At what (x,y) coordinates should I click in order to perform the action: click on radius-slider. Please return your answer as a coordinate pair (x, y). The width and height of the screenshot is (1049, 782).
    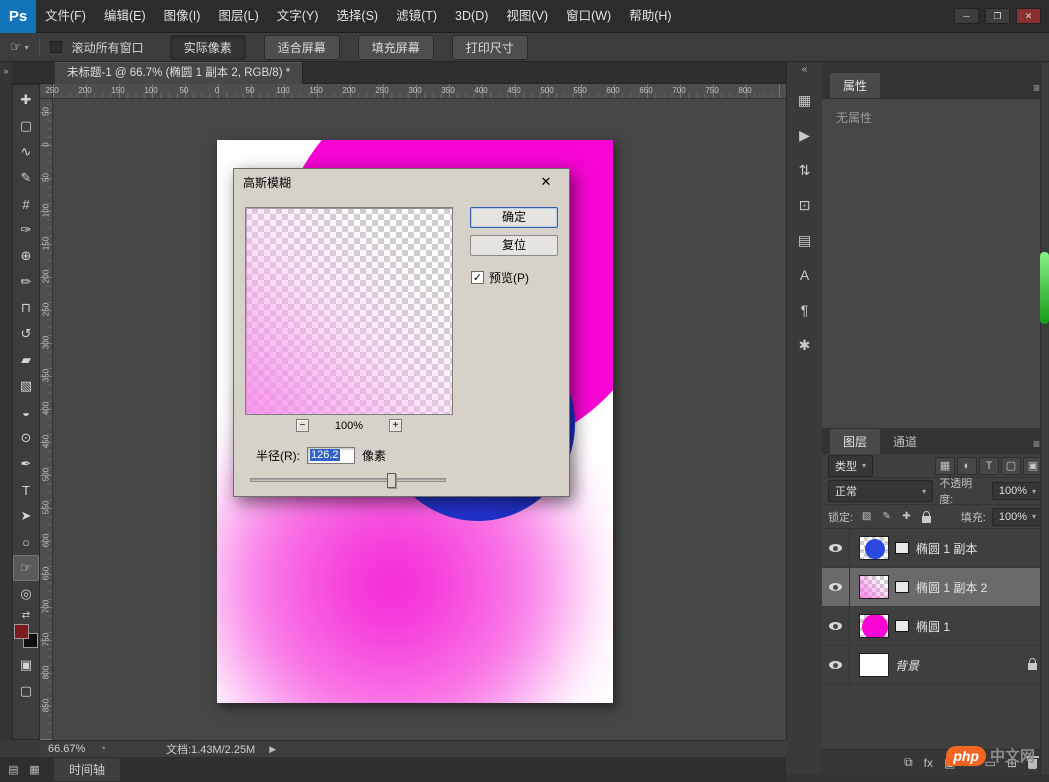
    Looking at the image, I should click on (348, 480).